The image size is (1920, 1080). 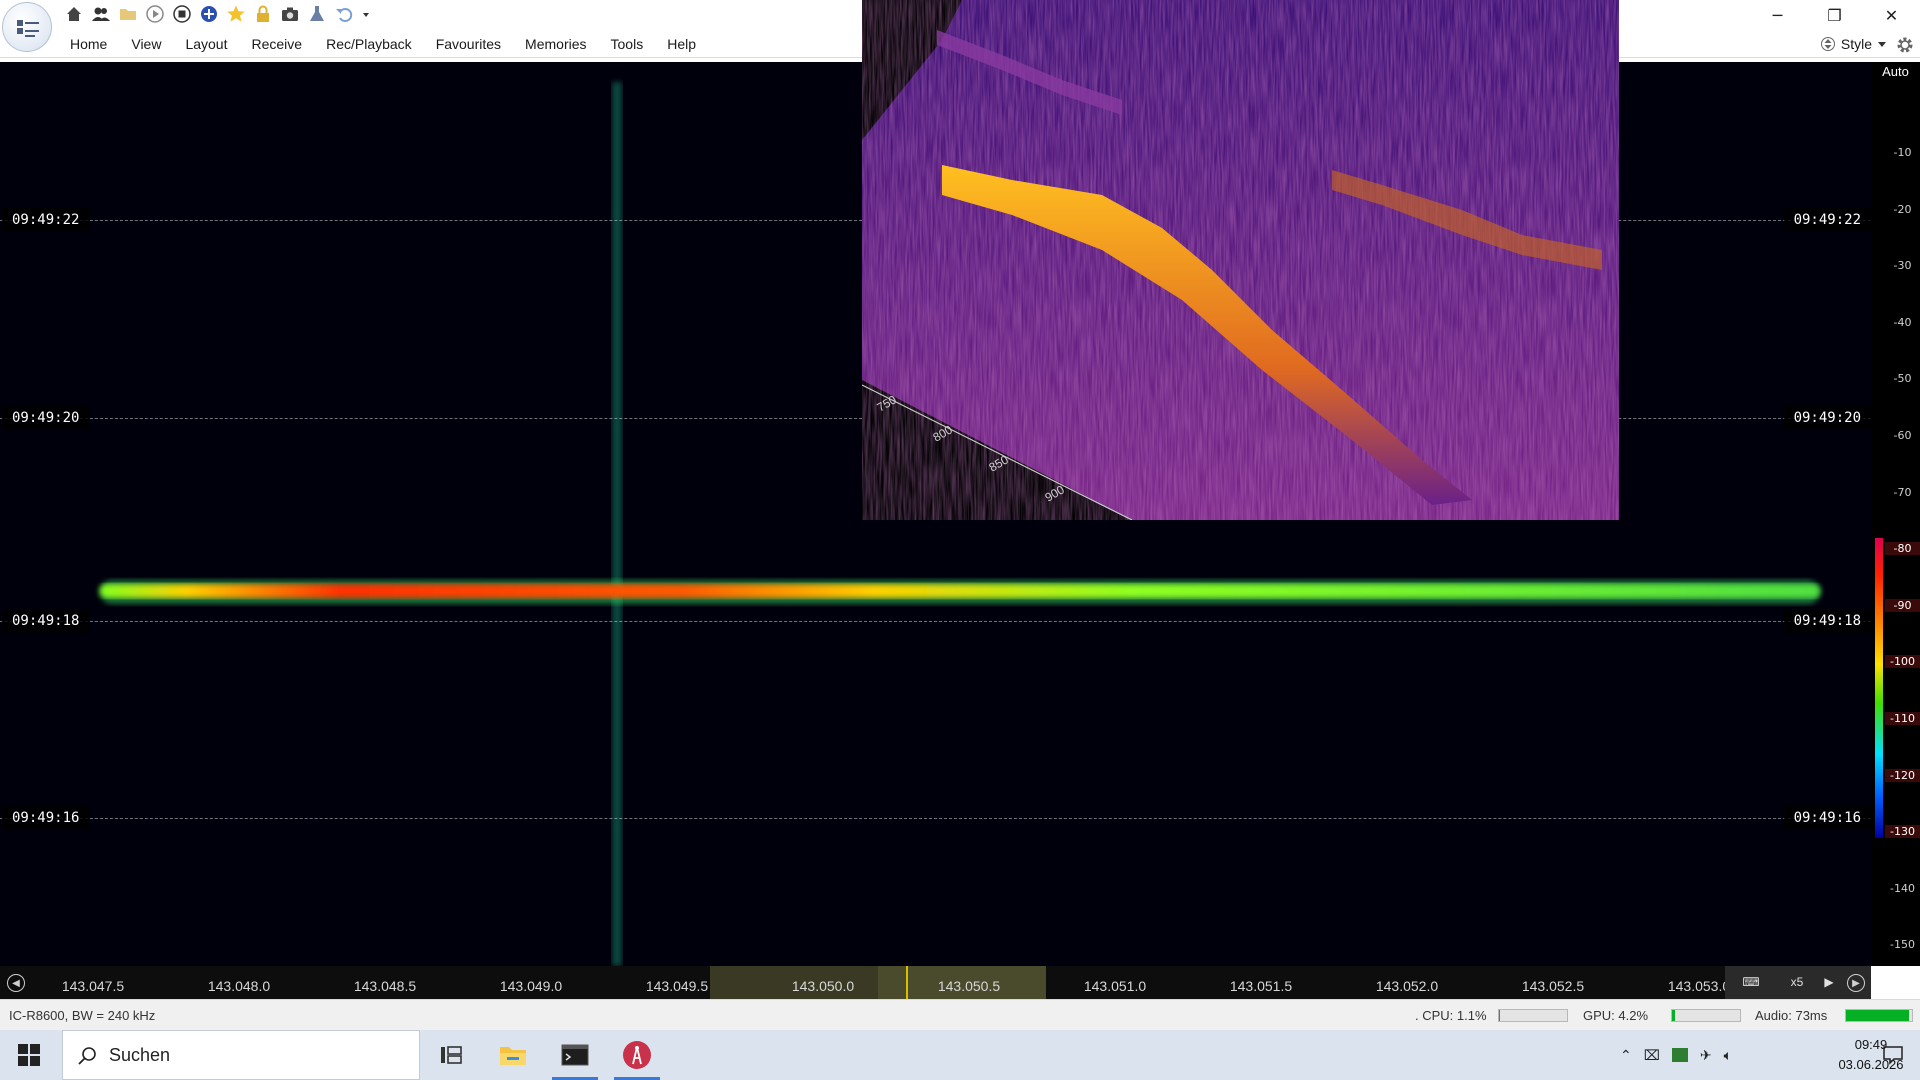 I want to click on time-label-left: 09:49:18, so click(x=46, y=621).